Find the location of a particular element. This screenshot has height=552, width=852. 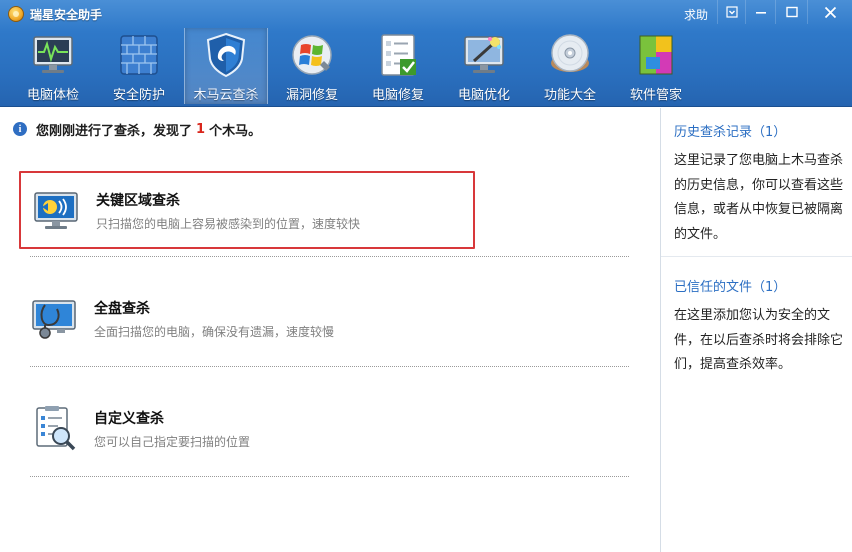

trusted-files-link: 已信任的文件（1） is located at coordinates (730, 285).